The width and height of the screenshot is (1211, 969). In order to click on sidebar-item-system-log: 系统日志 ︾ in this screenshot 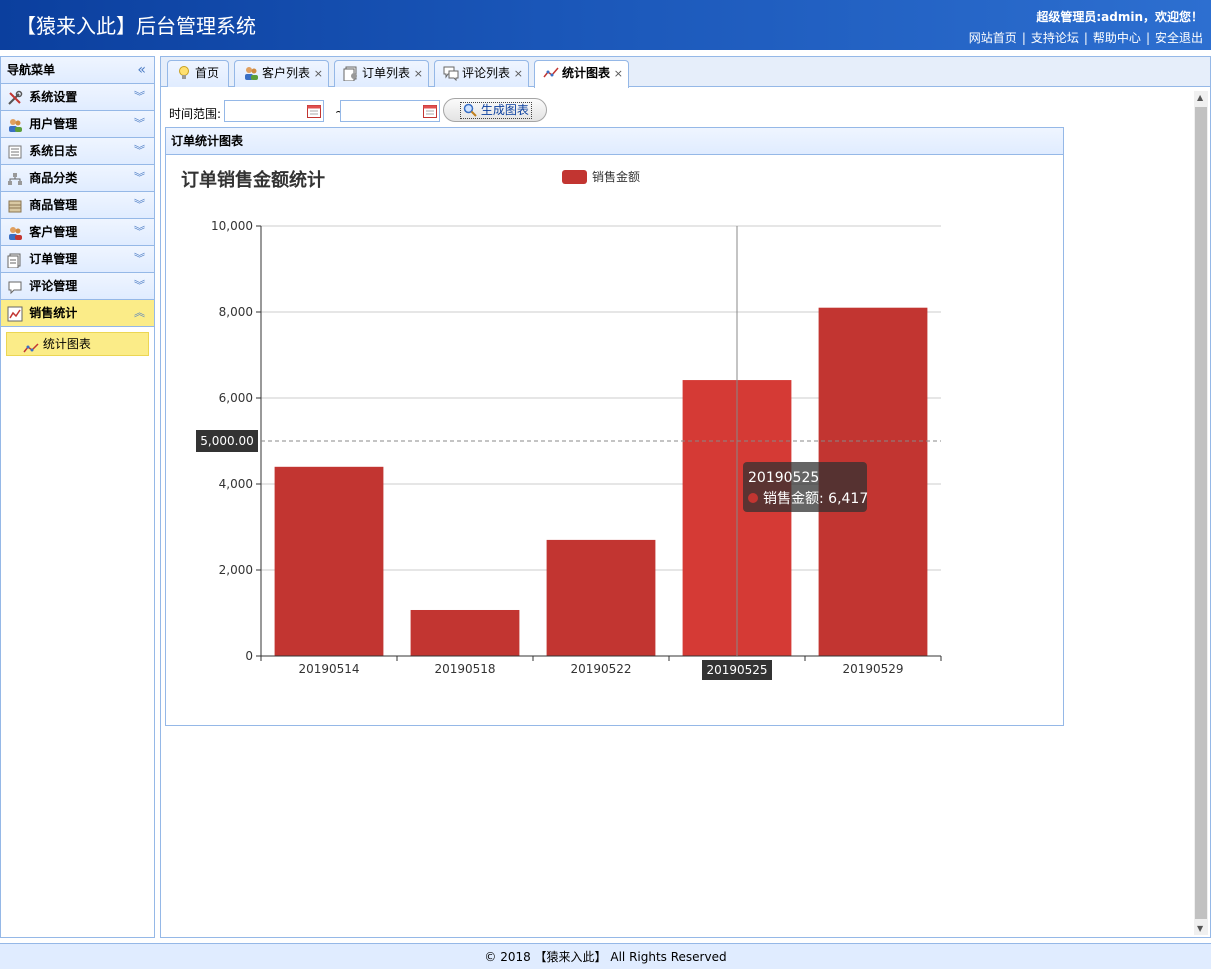, I will do `click(77, 151)`.